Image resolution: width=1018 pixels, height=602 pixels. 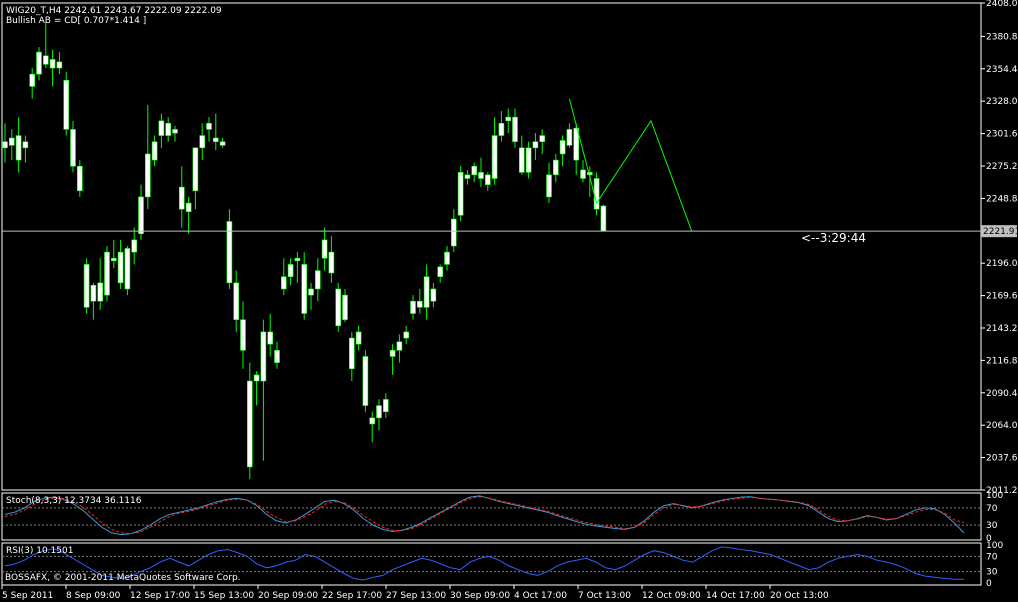 What do you see at coordinates (992, 526) in the screenshot?
I see `osc-tick-label: 30` at bounding box center [992, 526].